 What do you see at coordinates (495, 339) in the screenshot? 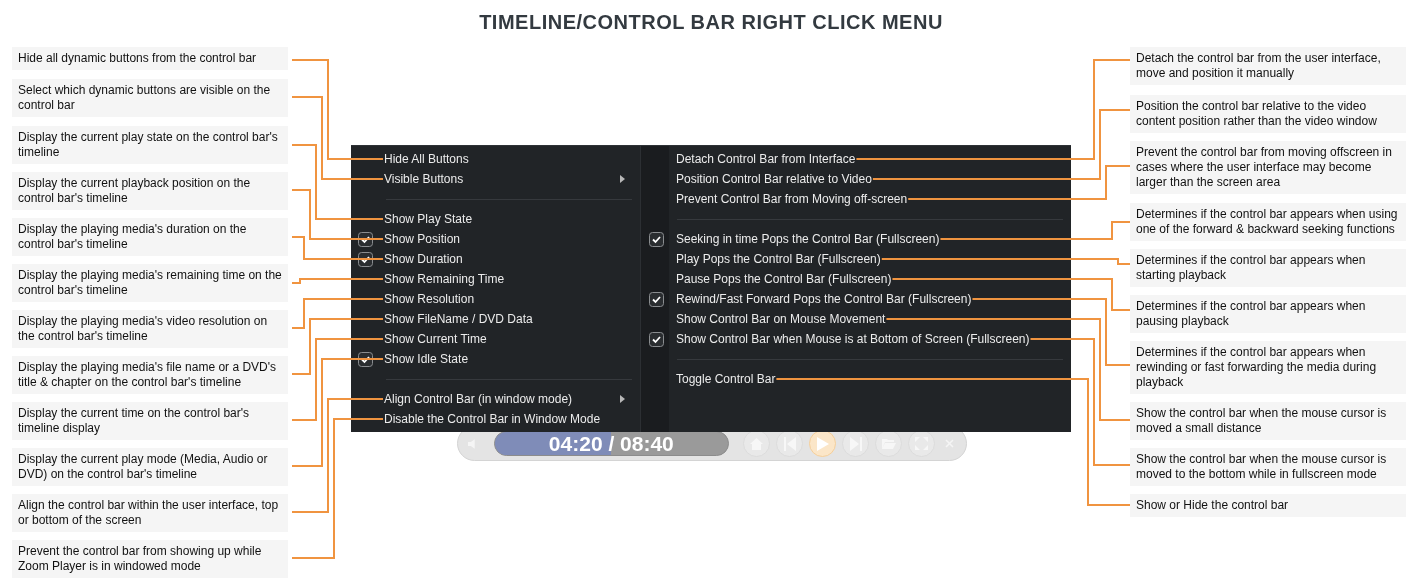
I see `menu-item: Show Current Time` at bounding box center [495, 339].